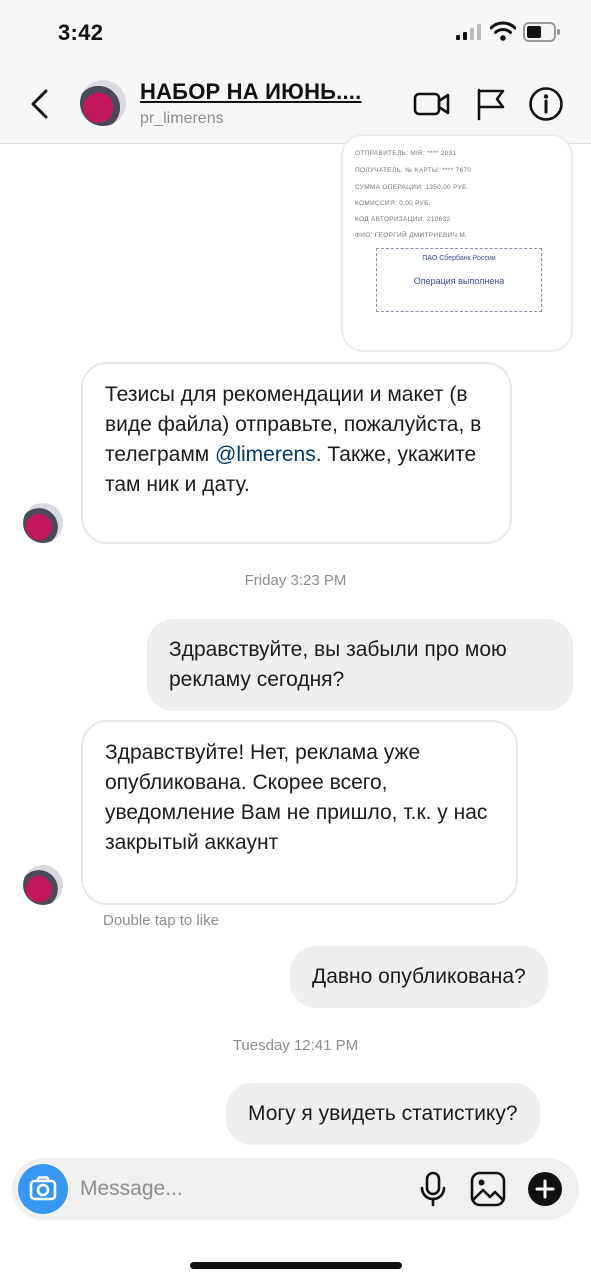  I want to click on info-icon, so click(546, 104).